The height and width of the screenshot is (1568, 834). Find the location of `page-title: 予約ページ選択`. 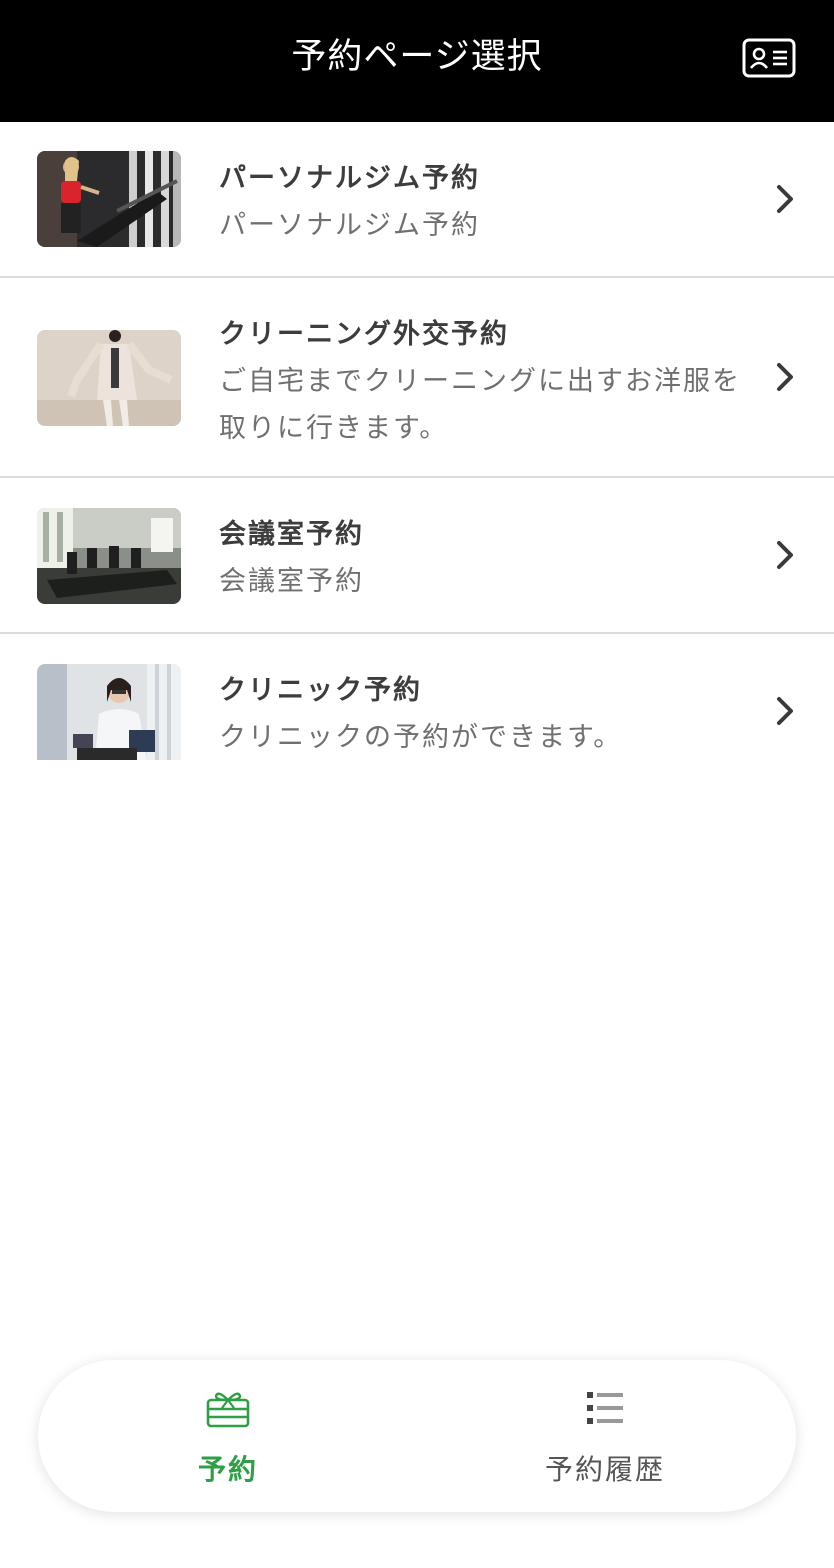

page-title: 予約ページ選択 is located at coordinates (417, 57).